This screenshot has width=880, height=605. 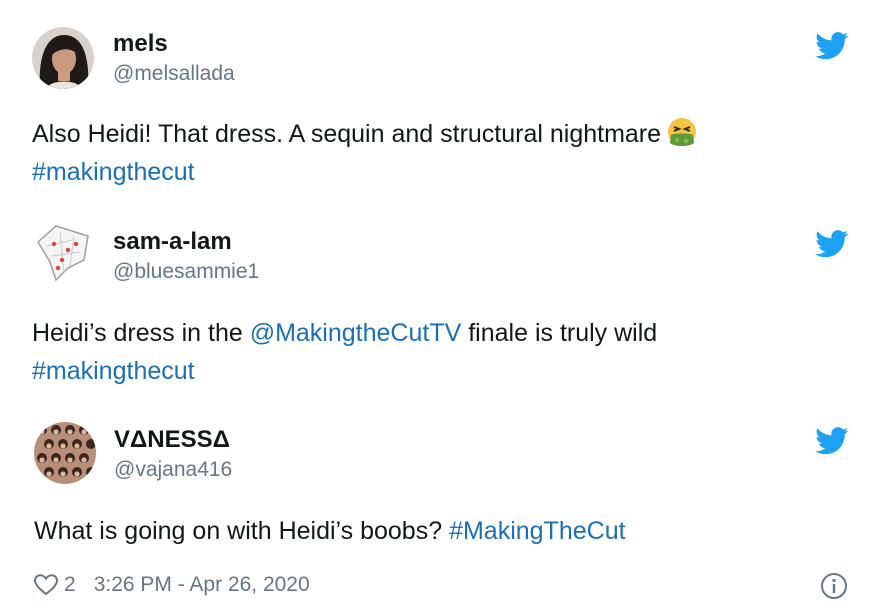 What do you see at coordinates (202, 585) in the screenshot?
I see `tweet-timestamp: 3:26 PM - Apr 26, 2020` at bounding box center [202, 585].